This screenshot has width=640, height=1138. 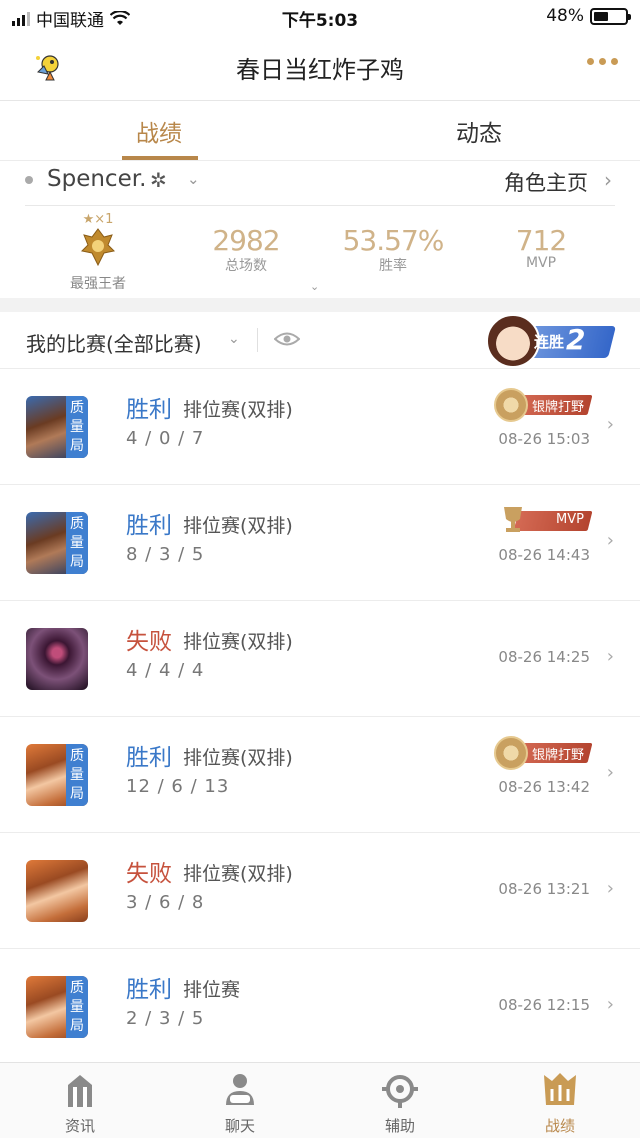 What do you see at coordinates (610, 16) in the screenshot?
I see `battery-icon` at bounding box center [610, 16].